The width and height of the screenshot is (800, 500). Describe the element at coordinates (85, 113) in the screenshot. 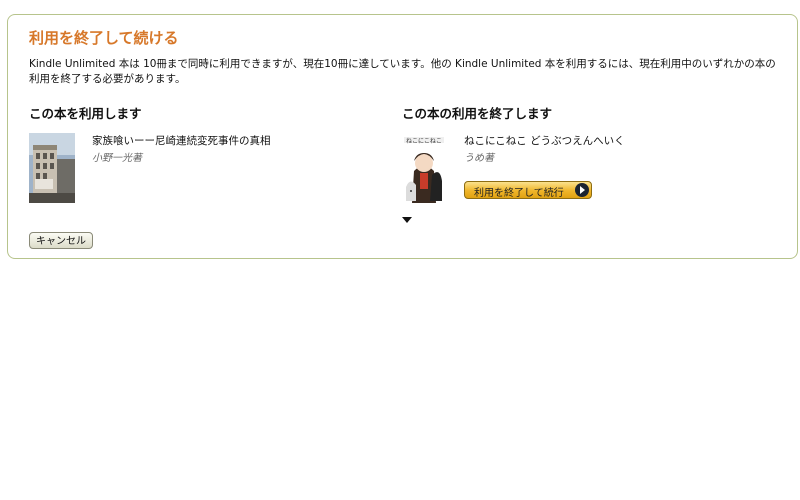

I see `borrow-heading: この本を利用します` at that location.